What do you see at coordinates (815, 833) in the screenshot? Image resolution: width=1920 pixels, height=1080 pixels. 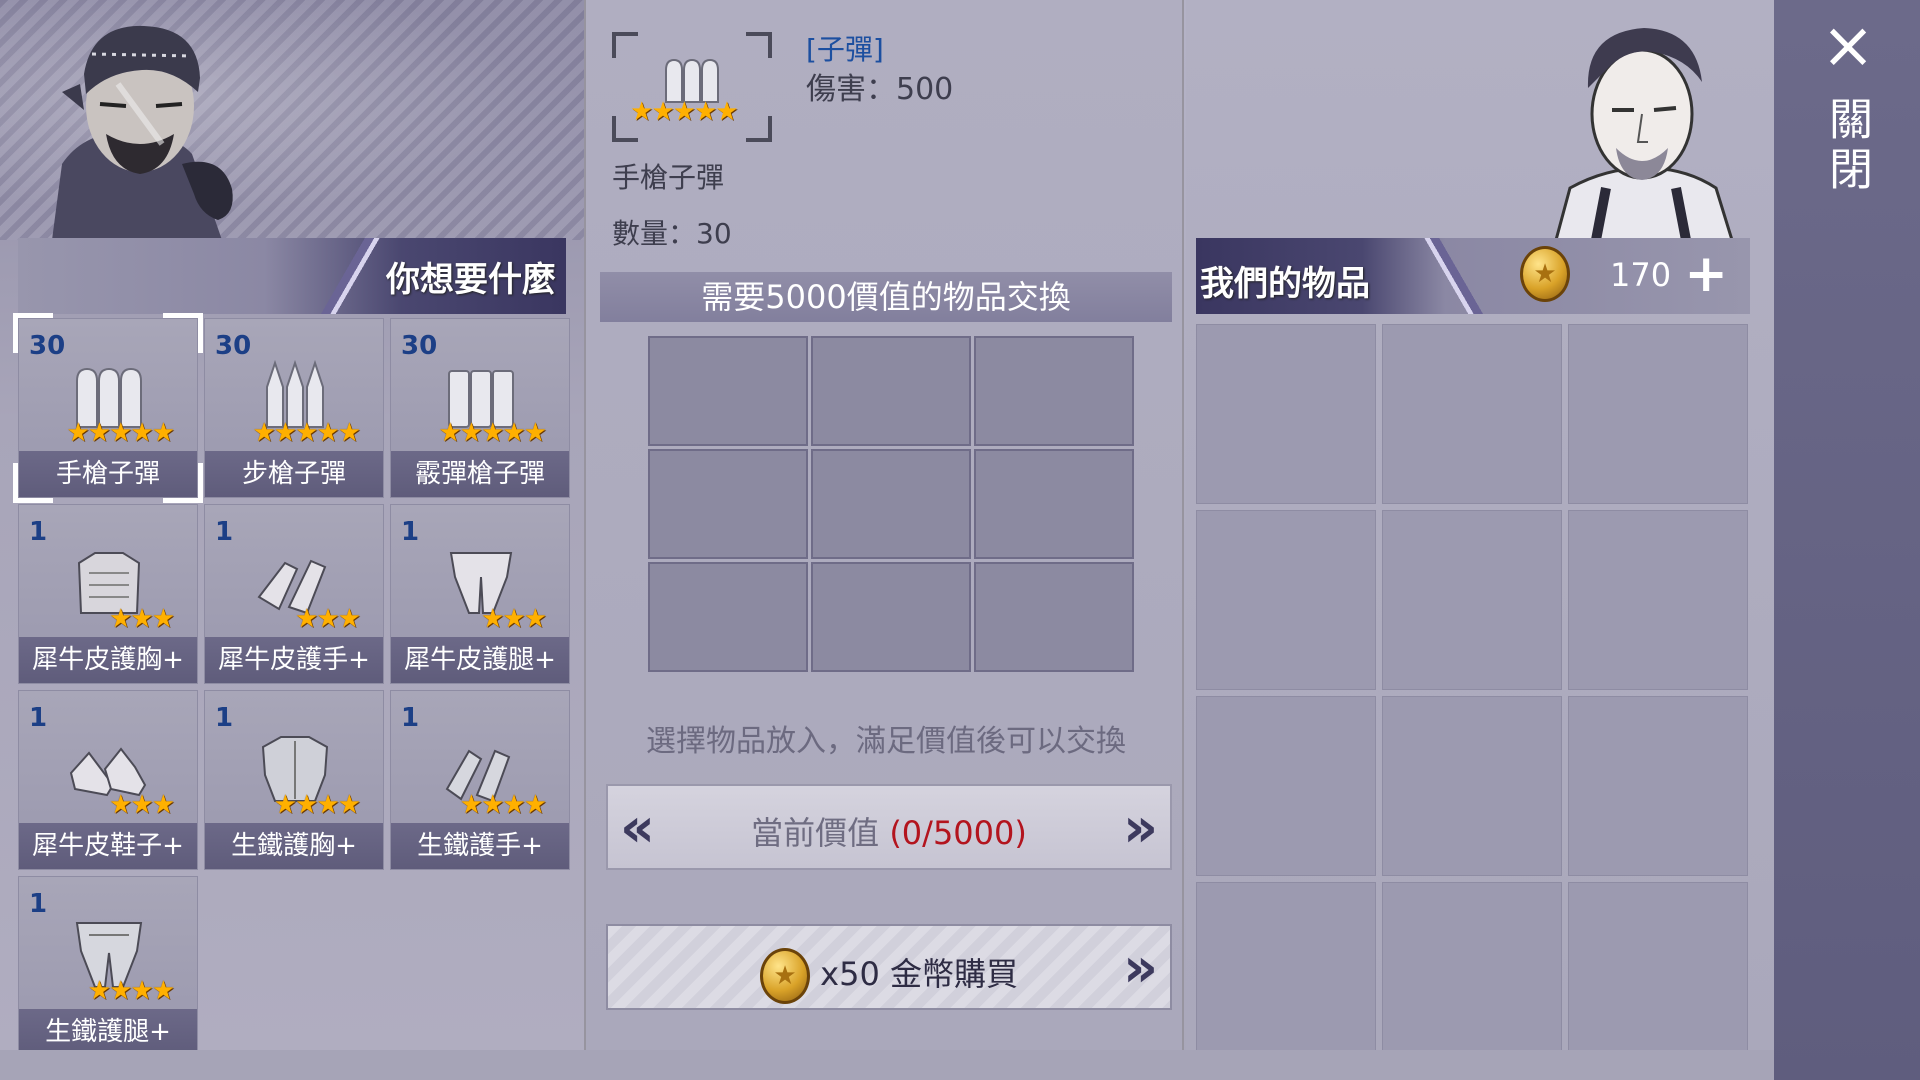 I see `current-value-label: 當前價值` at bounding box center [815, 833].